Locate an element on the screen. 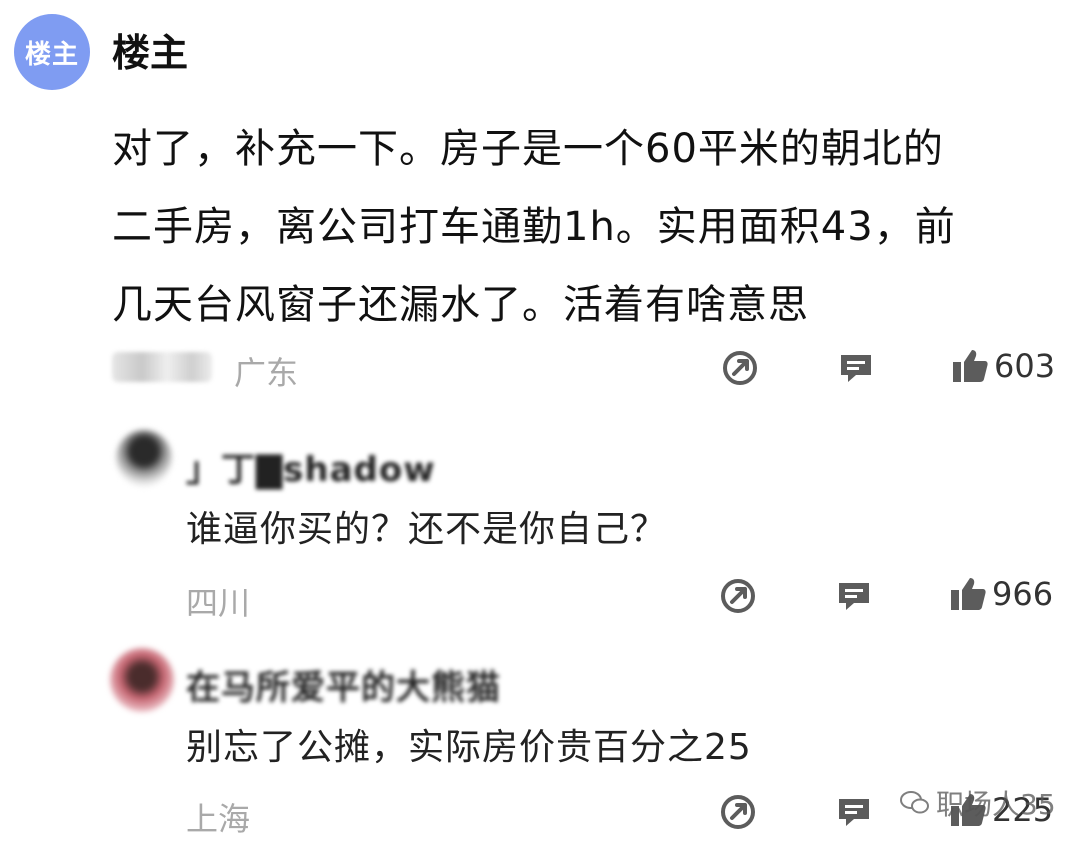 Image resolution: width=1080 pixels, height=848 pixels. like-button: 603 is located at coordinates (1002, 366).